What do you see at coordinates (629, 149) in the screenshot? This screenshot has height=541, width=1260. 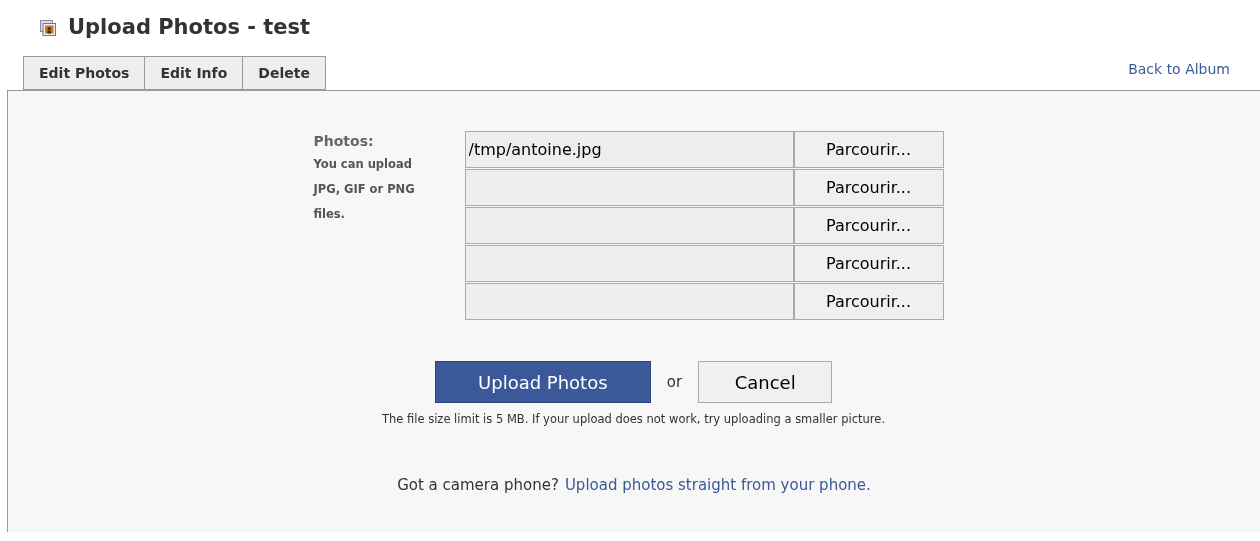 I see `file-path-field: /tmp/antoine.jpg` at bounding box center [629, 149].